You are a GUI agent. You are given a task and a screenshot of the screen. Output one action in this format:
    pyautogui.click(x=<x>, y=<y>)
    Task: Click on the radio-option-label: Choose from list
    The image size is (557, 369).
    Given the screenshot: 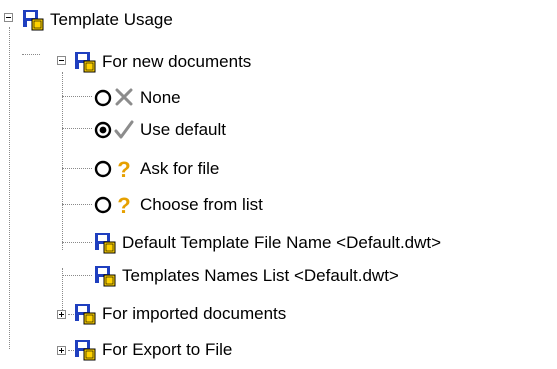 What is the action you would take?
    pyautogui.click(x=201, y=204)
    